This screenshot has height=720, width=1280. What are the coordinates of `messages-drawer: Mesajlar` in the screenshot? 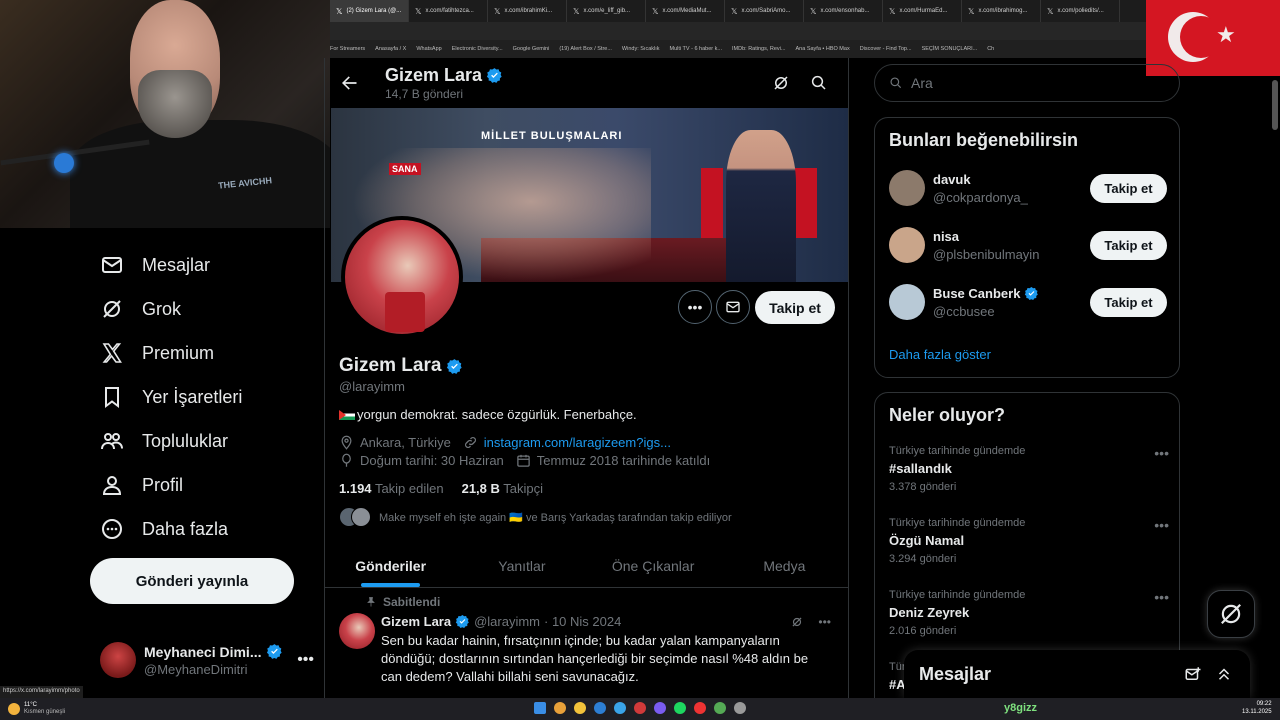 It's located at (1077, 674).